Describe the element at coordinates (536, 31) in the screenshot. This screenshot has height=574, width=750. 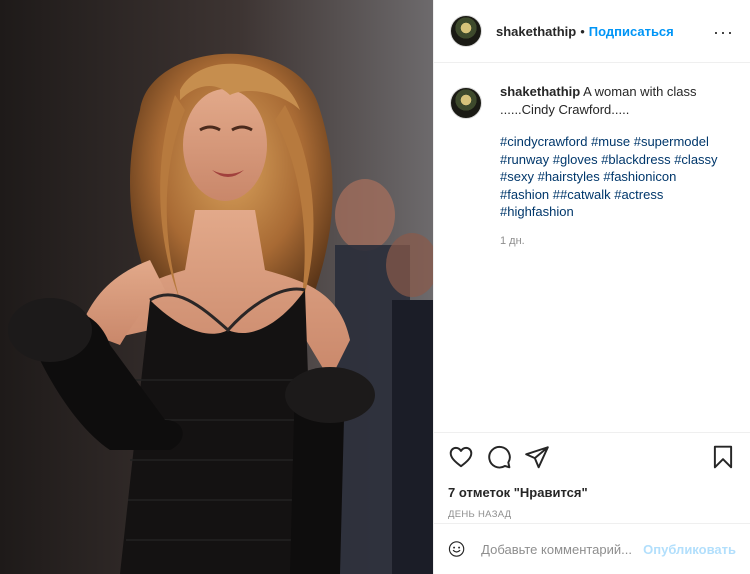
I see `header-username: shakethathip` at that location.